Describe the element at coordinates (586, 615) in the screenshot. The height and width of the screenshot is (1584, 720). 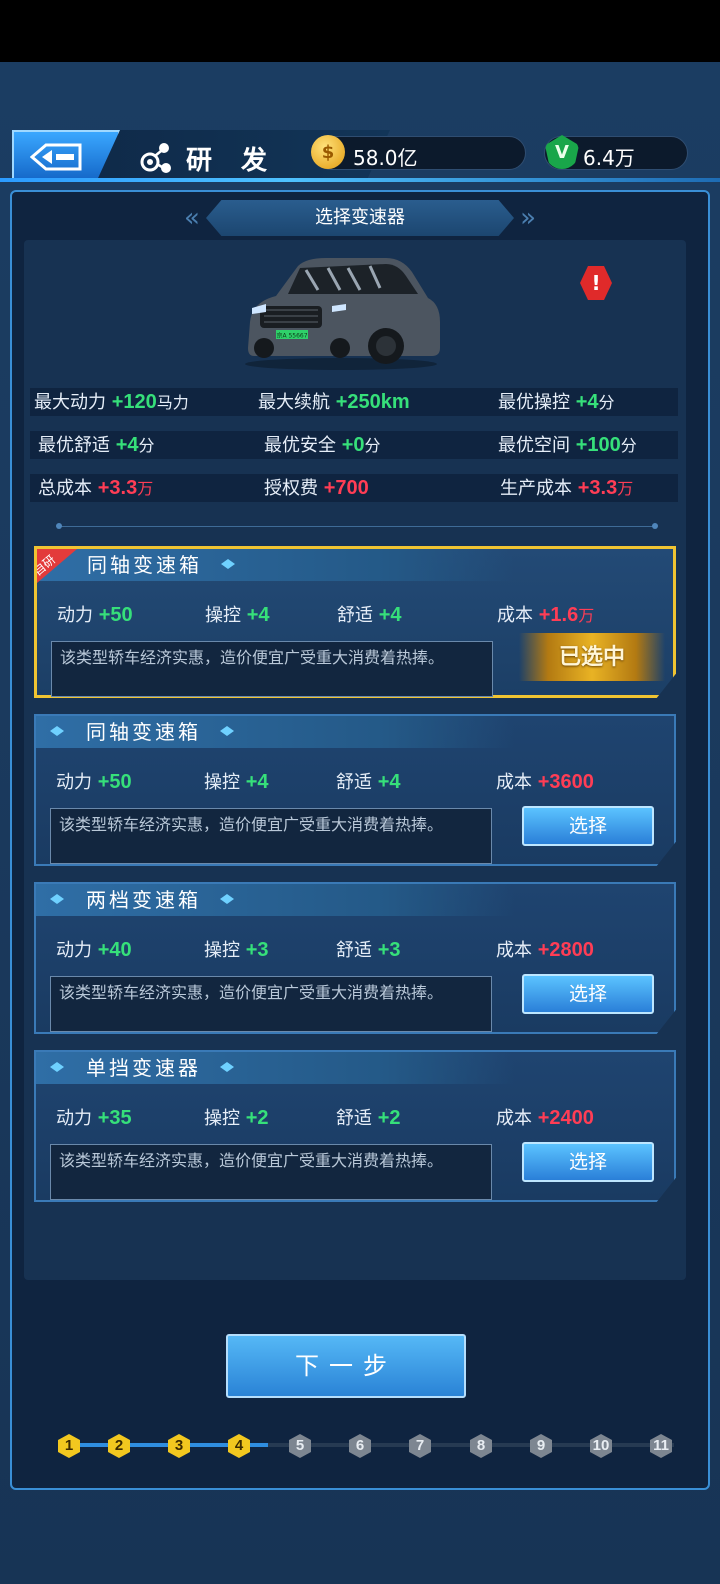
I see `cost-unit: 万` at that location.